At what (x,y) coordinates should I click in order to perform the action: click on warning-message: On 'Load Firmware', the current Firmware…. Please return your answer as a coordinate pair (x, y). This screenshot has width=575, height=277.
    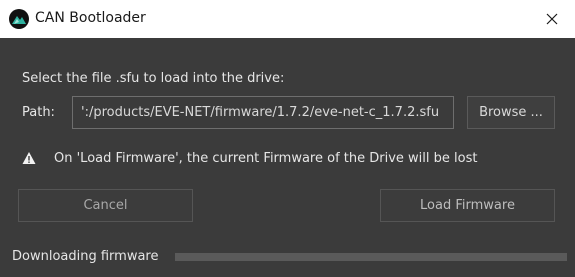
    Looking at the image, I should click on (249, 158).